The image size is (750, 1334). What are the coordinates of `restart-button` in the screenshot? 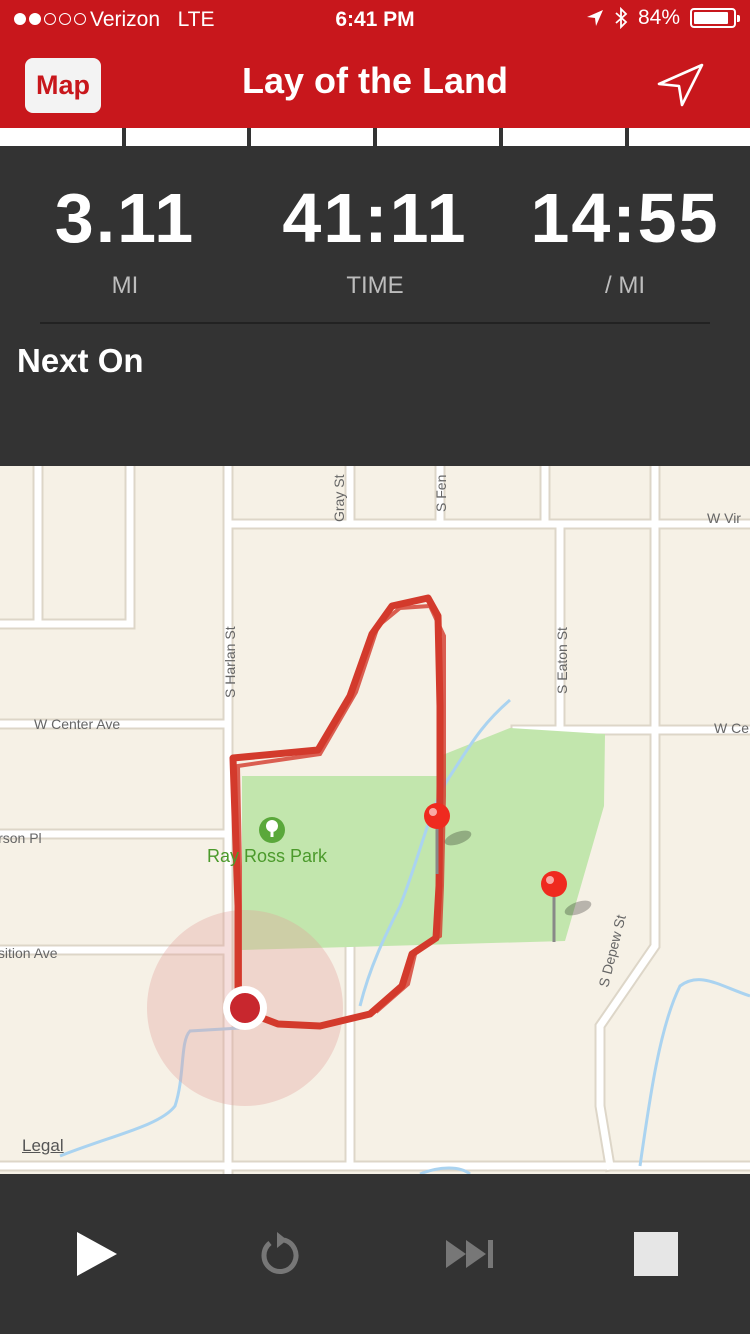 It's located at (281, 1254).